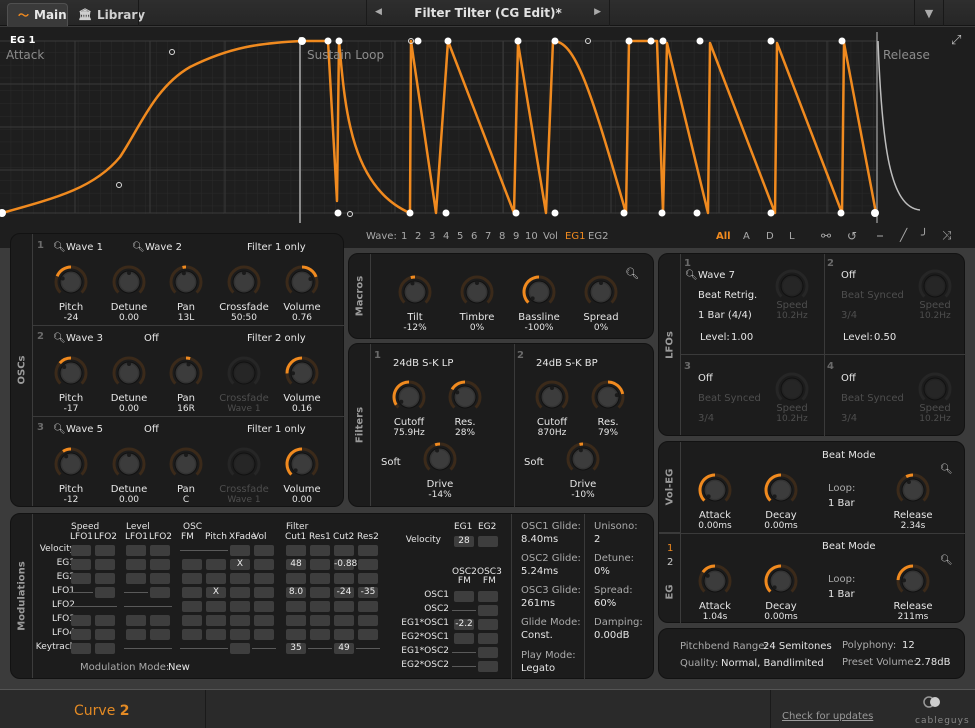  I want to click on osc1-pan-knob, so click(186, 282).